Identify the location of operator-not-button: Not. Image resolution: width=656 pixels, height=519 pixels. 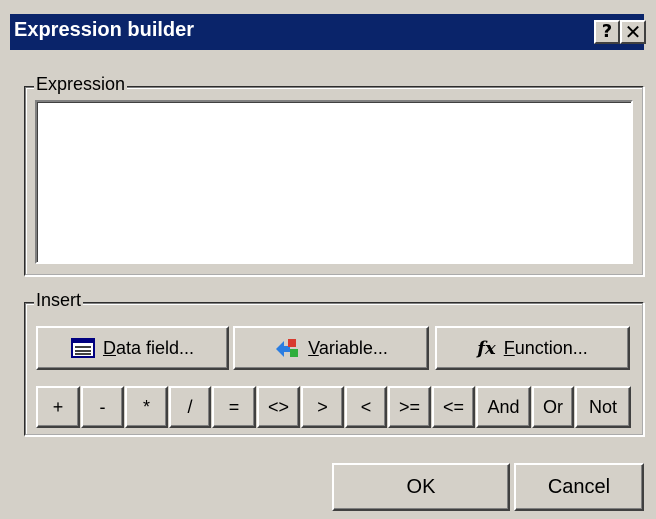
(603, 407).